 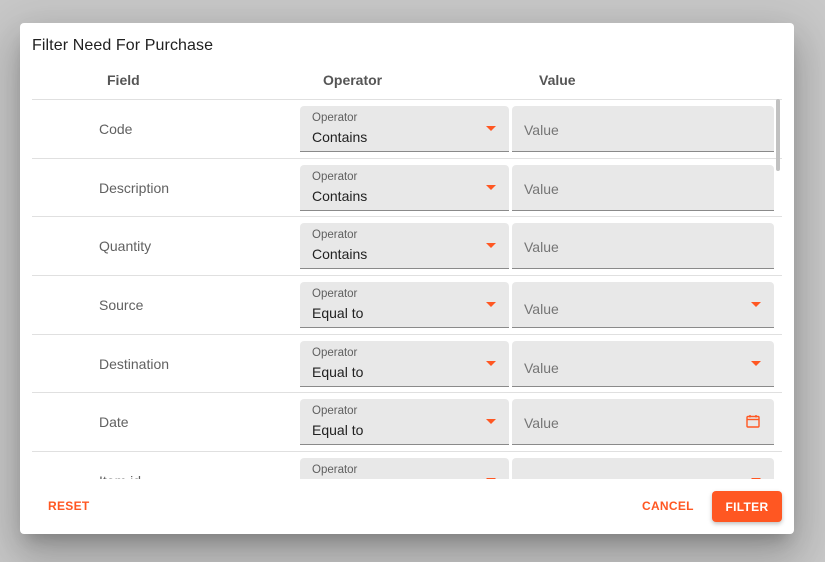 What do you see at coordinates (120, 476) in the screenshot?
I see `field-label: Item id` at bounding box center [120, 476].